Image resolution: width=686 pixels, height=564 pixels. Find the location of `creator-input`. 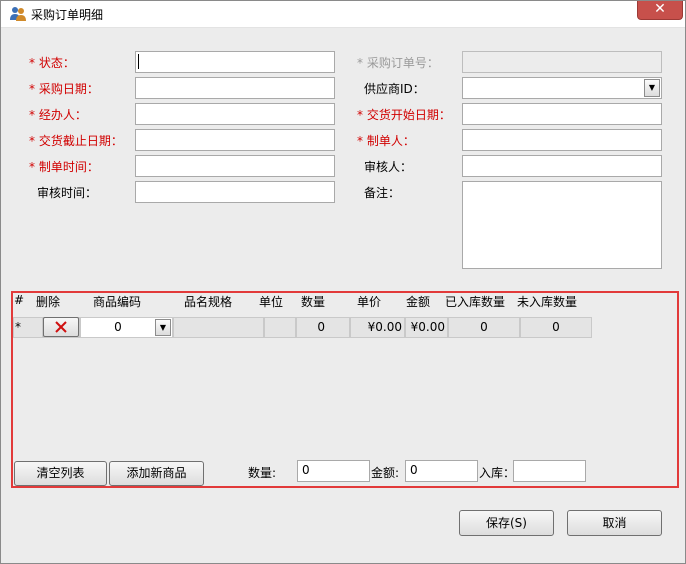

creator-input is located at coordinates (562, 140).